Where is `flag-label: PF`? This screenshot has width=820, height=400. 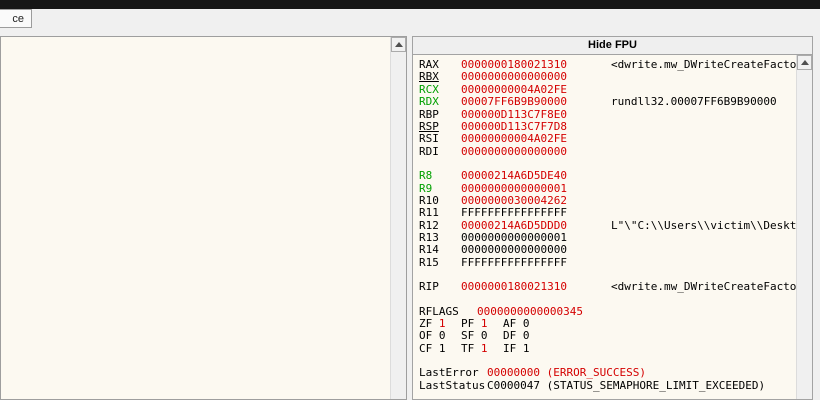 flag-label: PF is located at coordinates (468, 324).